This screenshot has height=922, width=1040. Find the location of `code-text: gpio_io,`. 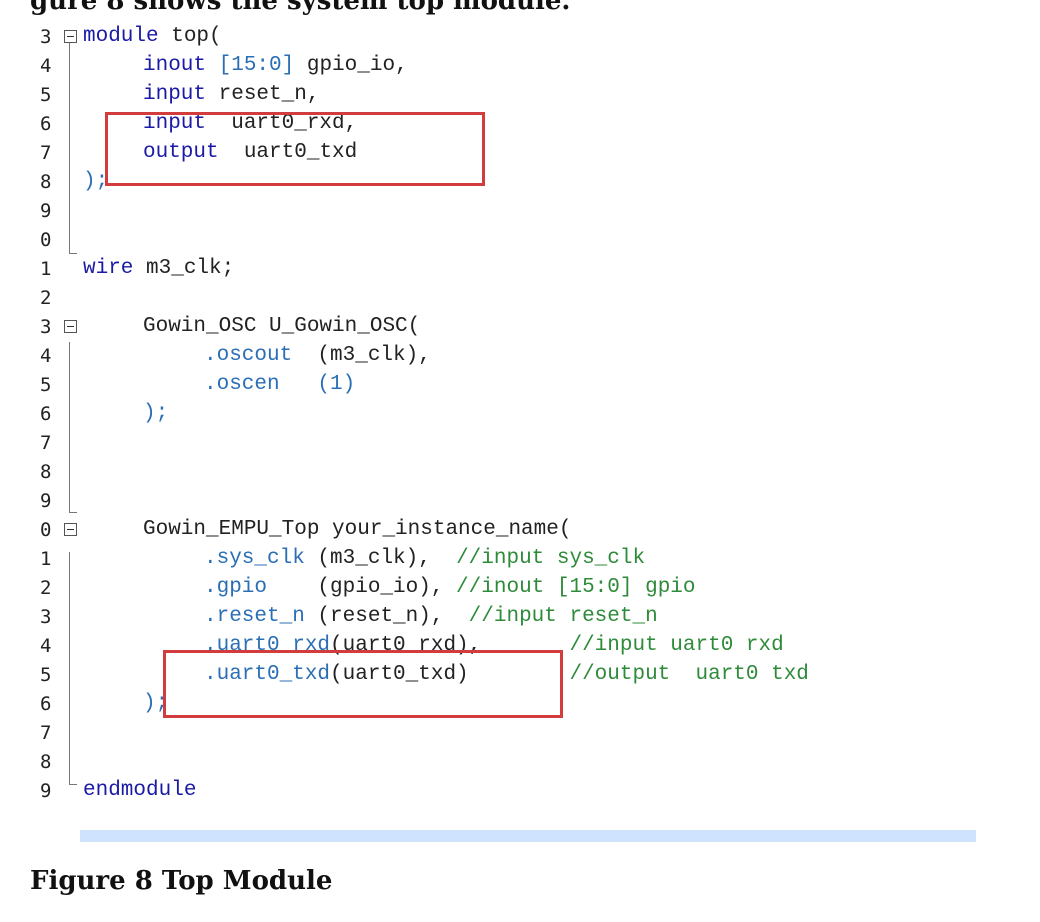

code-text: gpio_io, is located at coordinates (351, 65).